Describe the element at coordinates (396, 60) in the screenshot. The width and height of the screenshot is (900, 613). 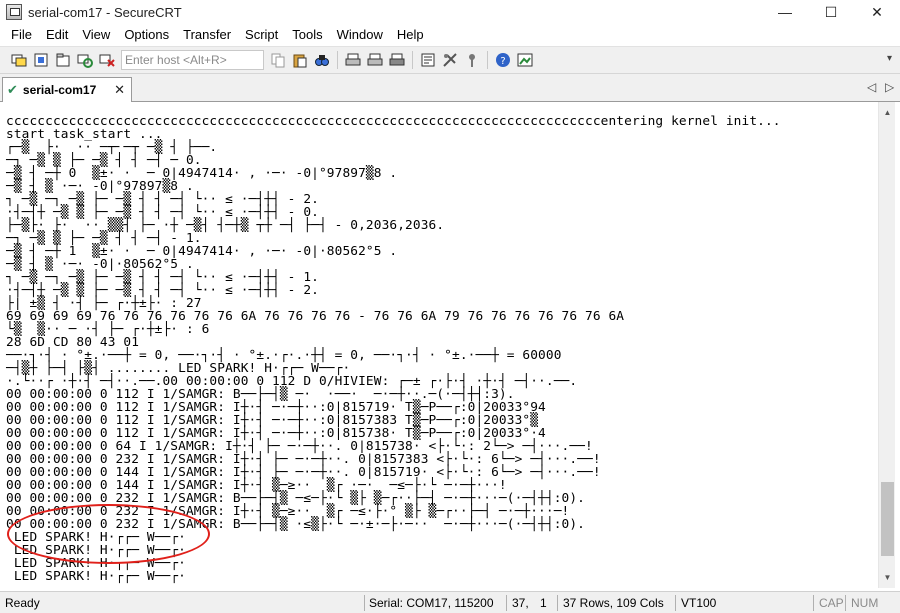
I see `print-icon` at that location.